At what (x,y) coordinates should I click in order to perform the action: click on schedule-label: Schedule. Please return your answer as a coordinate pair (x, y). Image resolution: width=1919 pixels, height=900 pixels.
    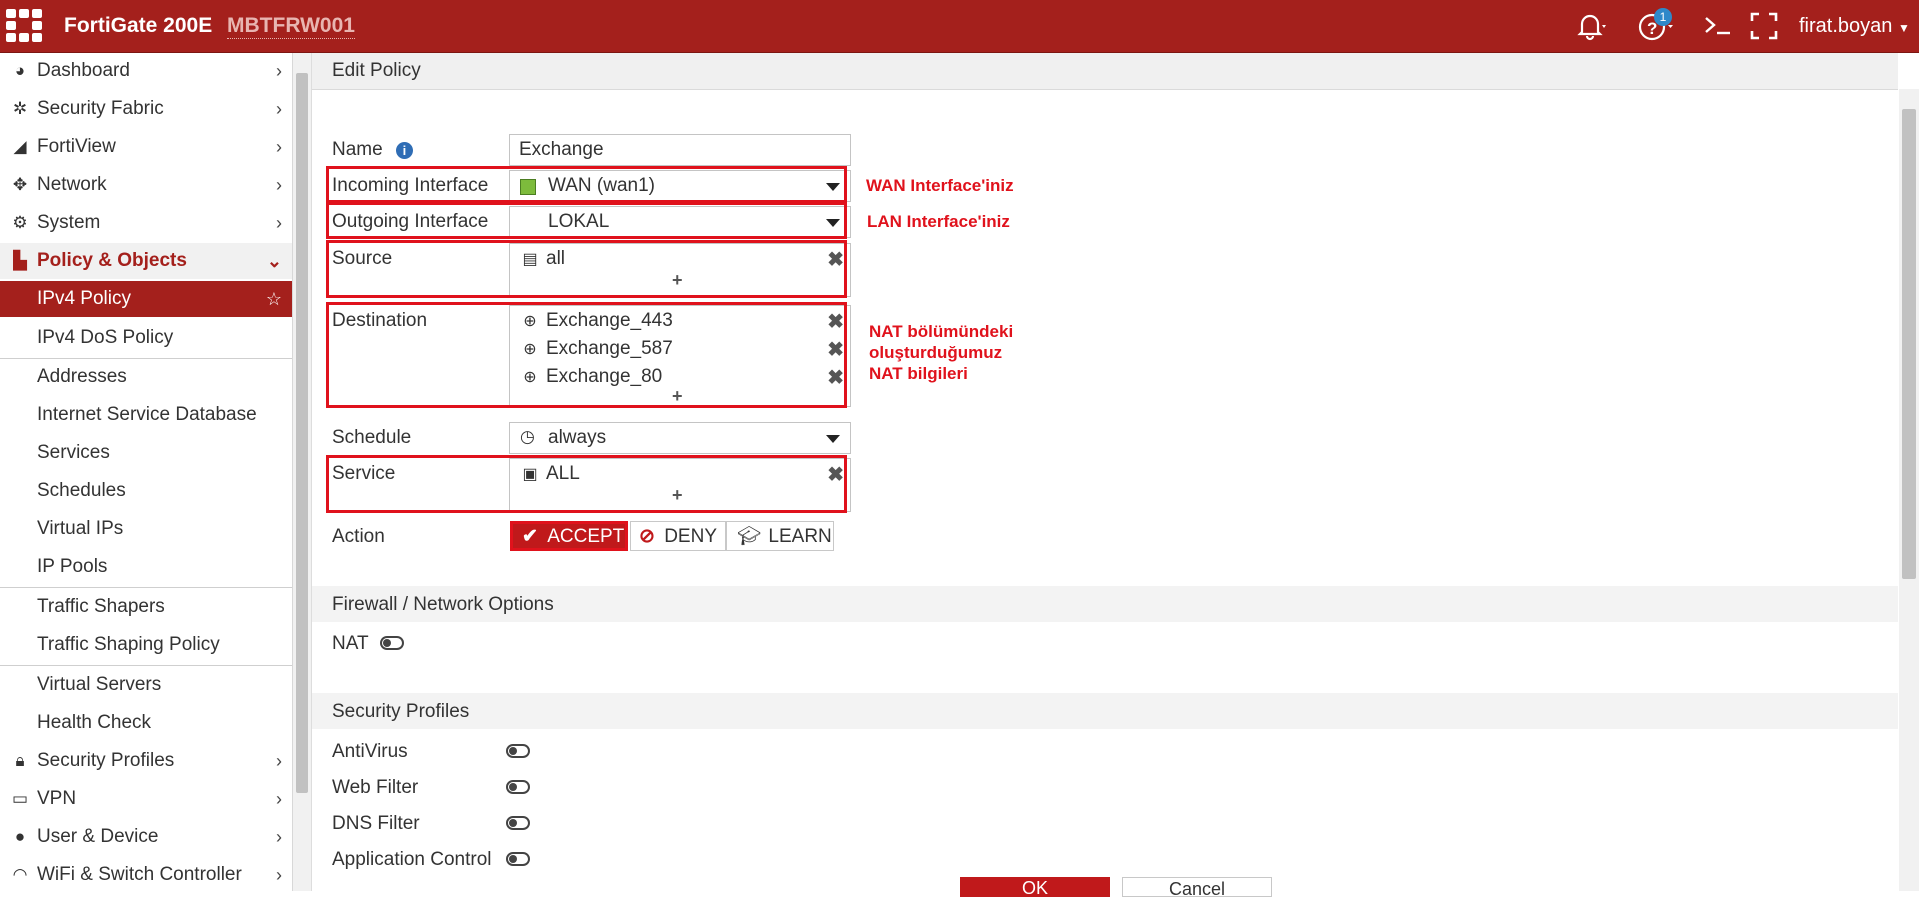
    Looking at the image, I should click on (372, 437).